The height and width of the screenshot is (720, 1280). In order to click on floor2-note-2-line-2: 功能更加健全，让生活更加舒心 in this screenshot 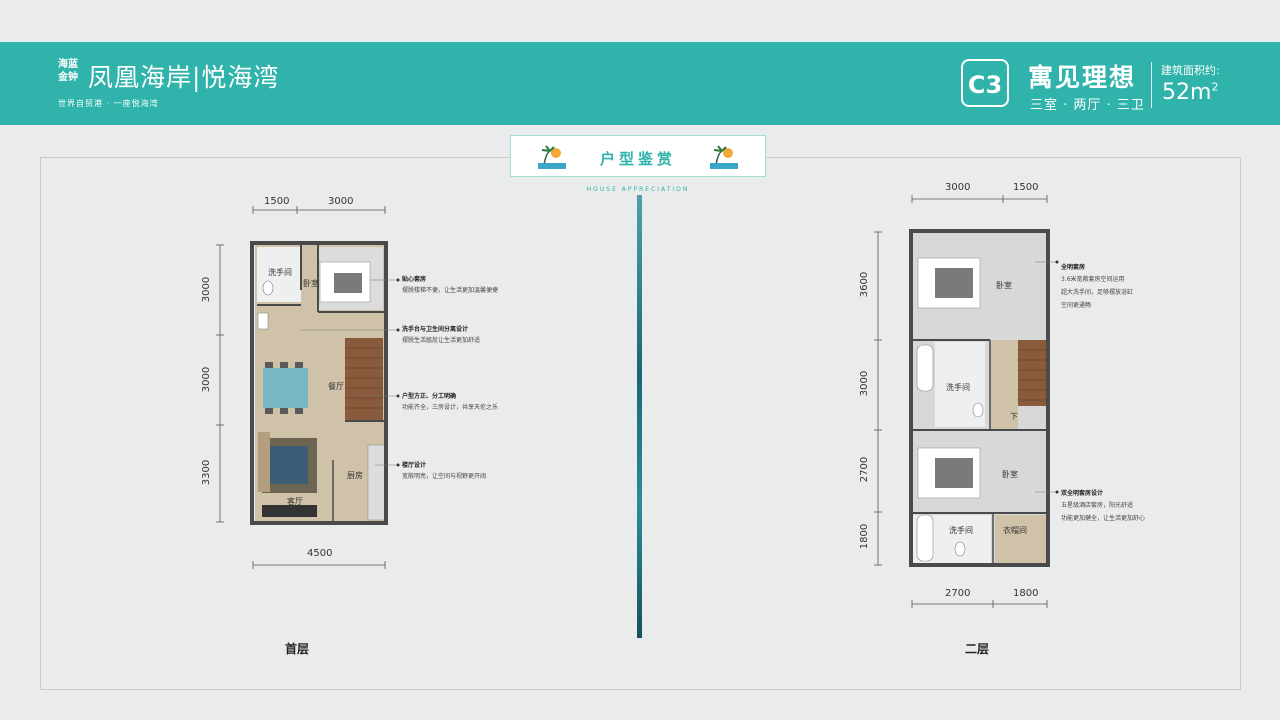, I will do `click(1103, 518)`.